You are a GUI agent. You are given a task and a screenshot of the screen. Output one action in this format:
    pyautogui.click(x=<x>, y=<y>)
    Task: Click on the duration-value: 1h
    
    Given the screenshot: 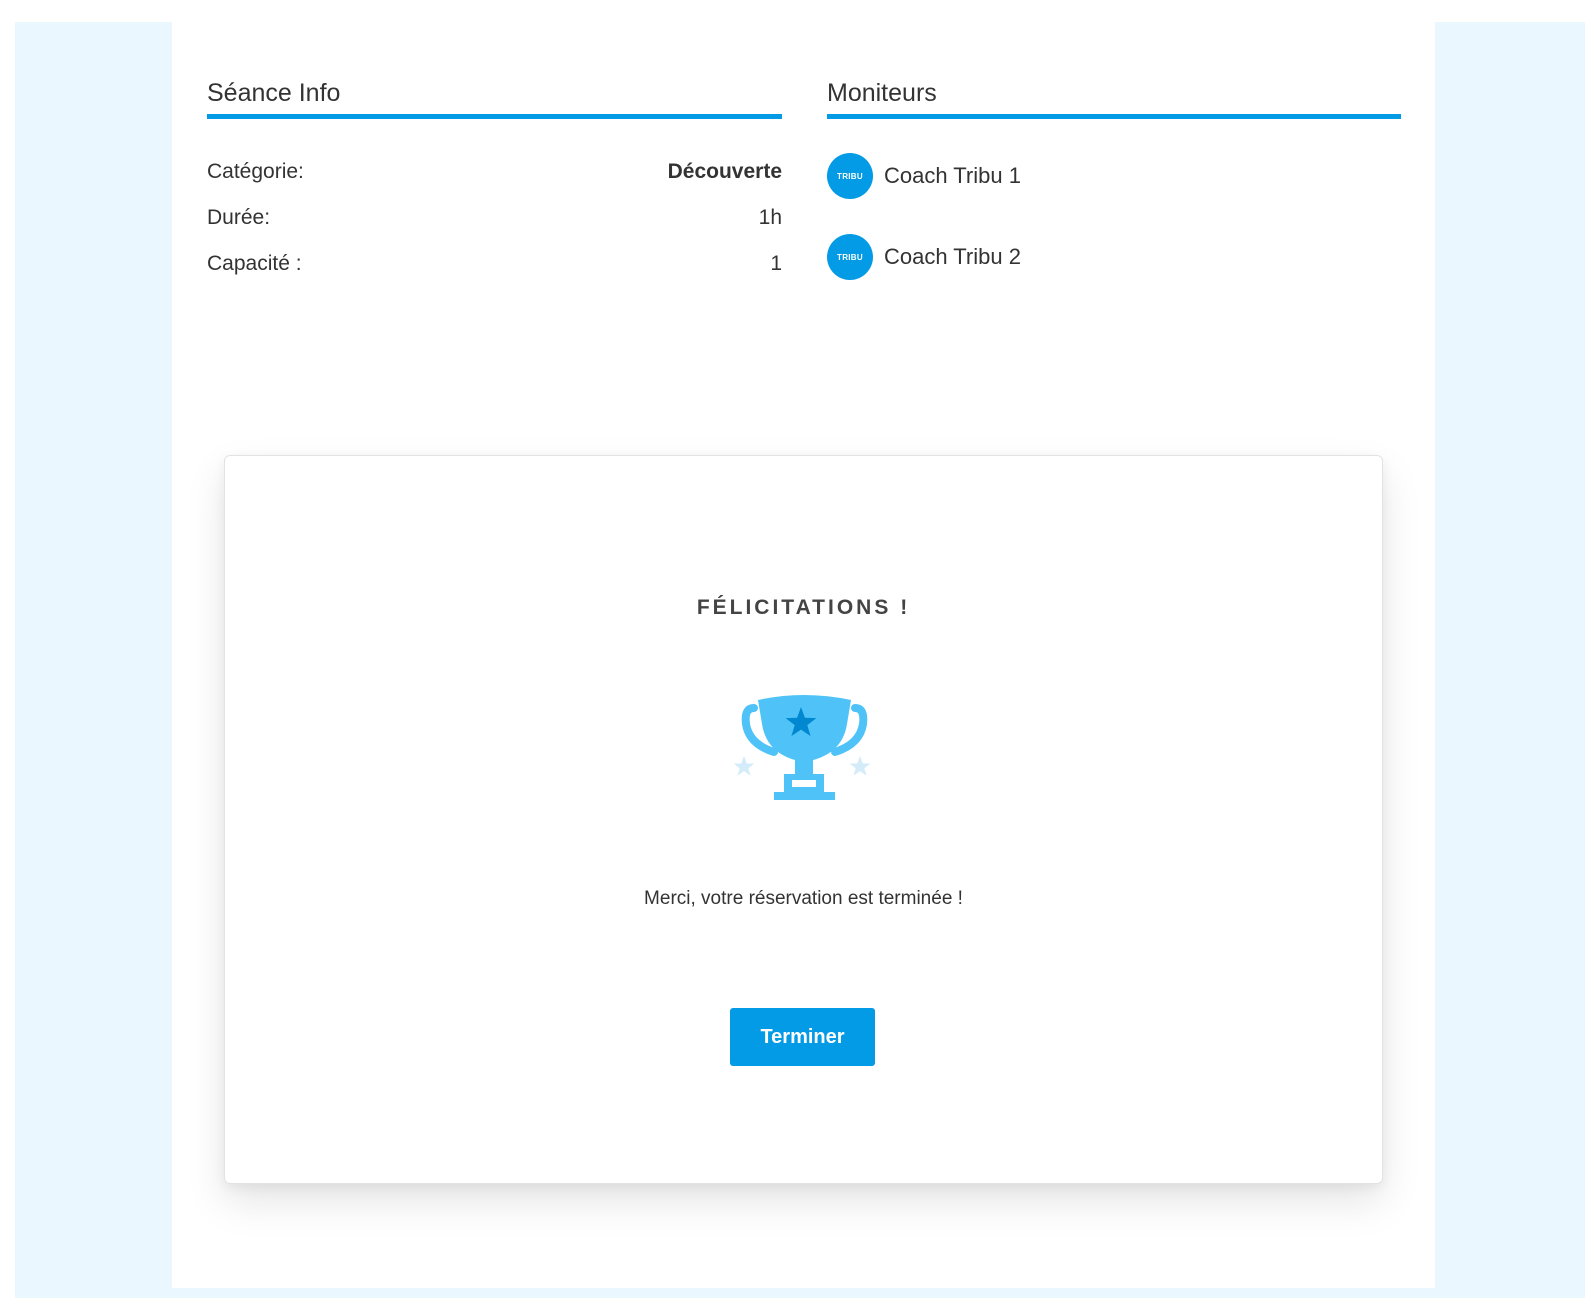 What is the action you would take?
    pyautogui.click(x=770, y=217)
    